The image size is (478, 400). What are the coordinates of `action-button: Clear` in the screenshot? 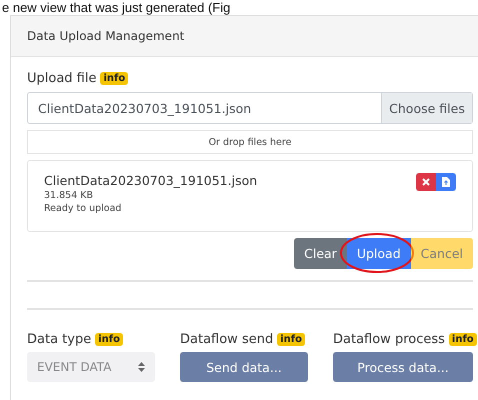 It's located at (320, 253).